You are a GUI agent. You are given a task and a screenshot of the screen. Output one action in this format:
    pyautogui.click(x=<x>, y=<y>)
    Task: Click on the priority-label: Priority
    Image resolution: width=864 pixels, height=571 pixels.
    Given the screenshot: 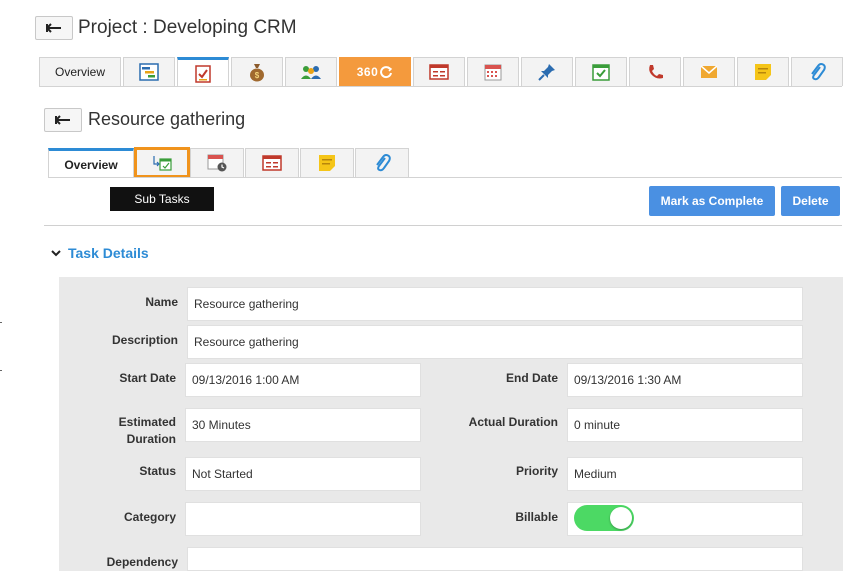 What is the action you would take?
    pyautogui.click(x=536, y=471)
    